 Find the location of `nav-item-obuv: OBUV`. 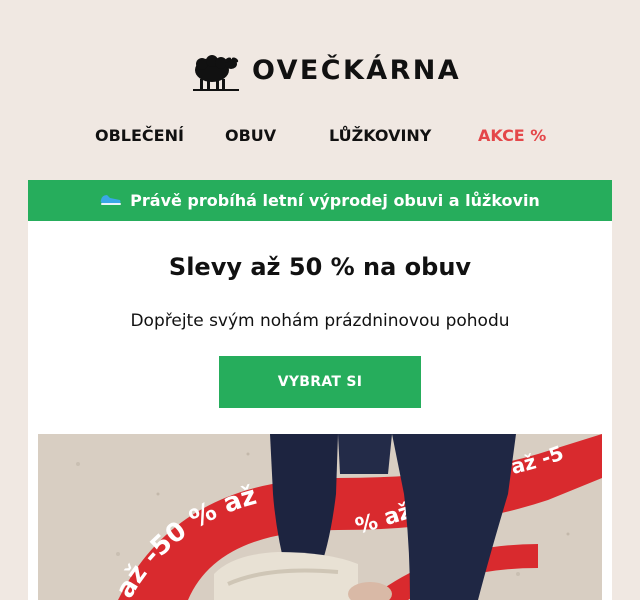

nav-item-obuv: OBUV is located at coordinates (250, 135).